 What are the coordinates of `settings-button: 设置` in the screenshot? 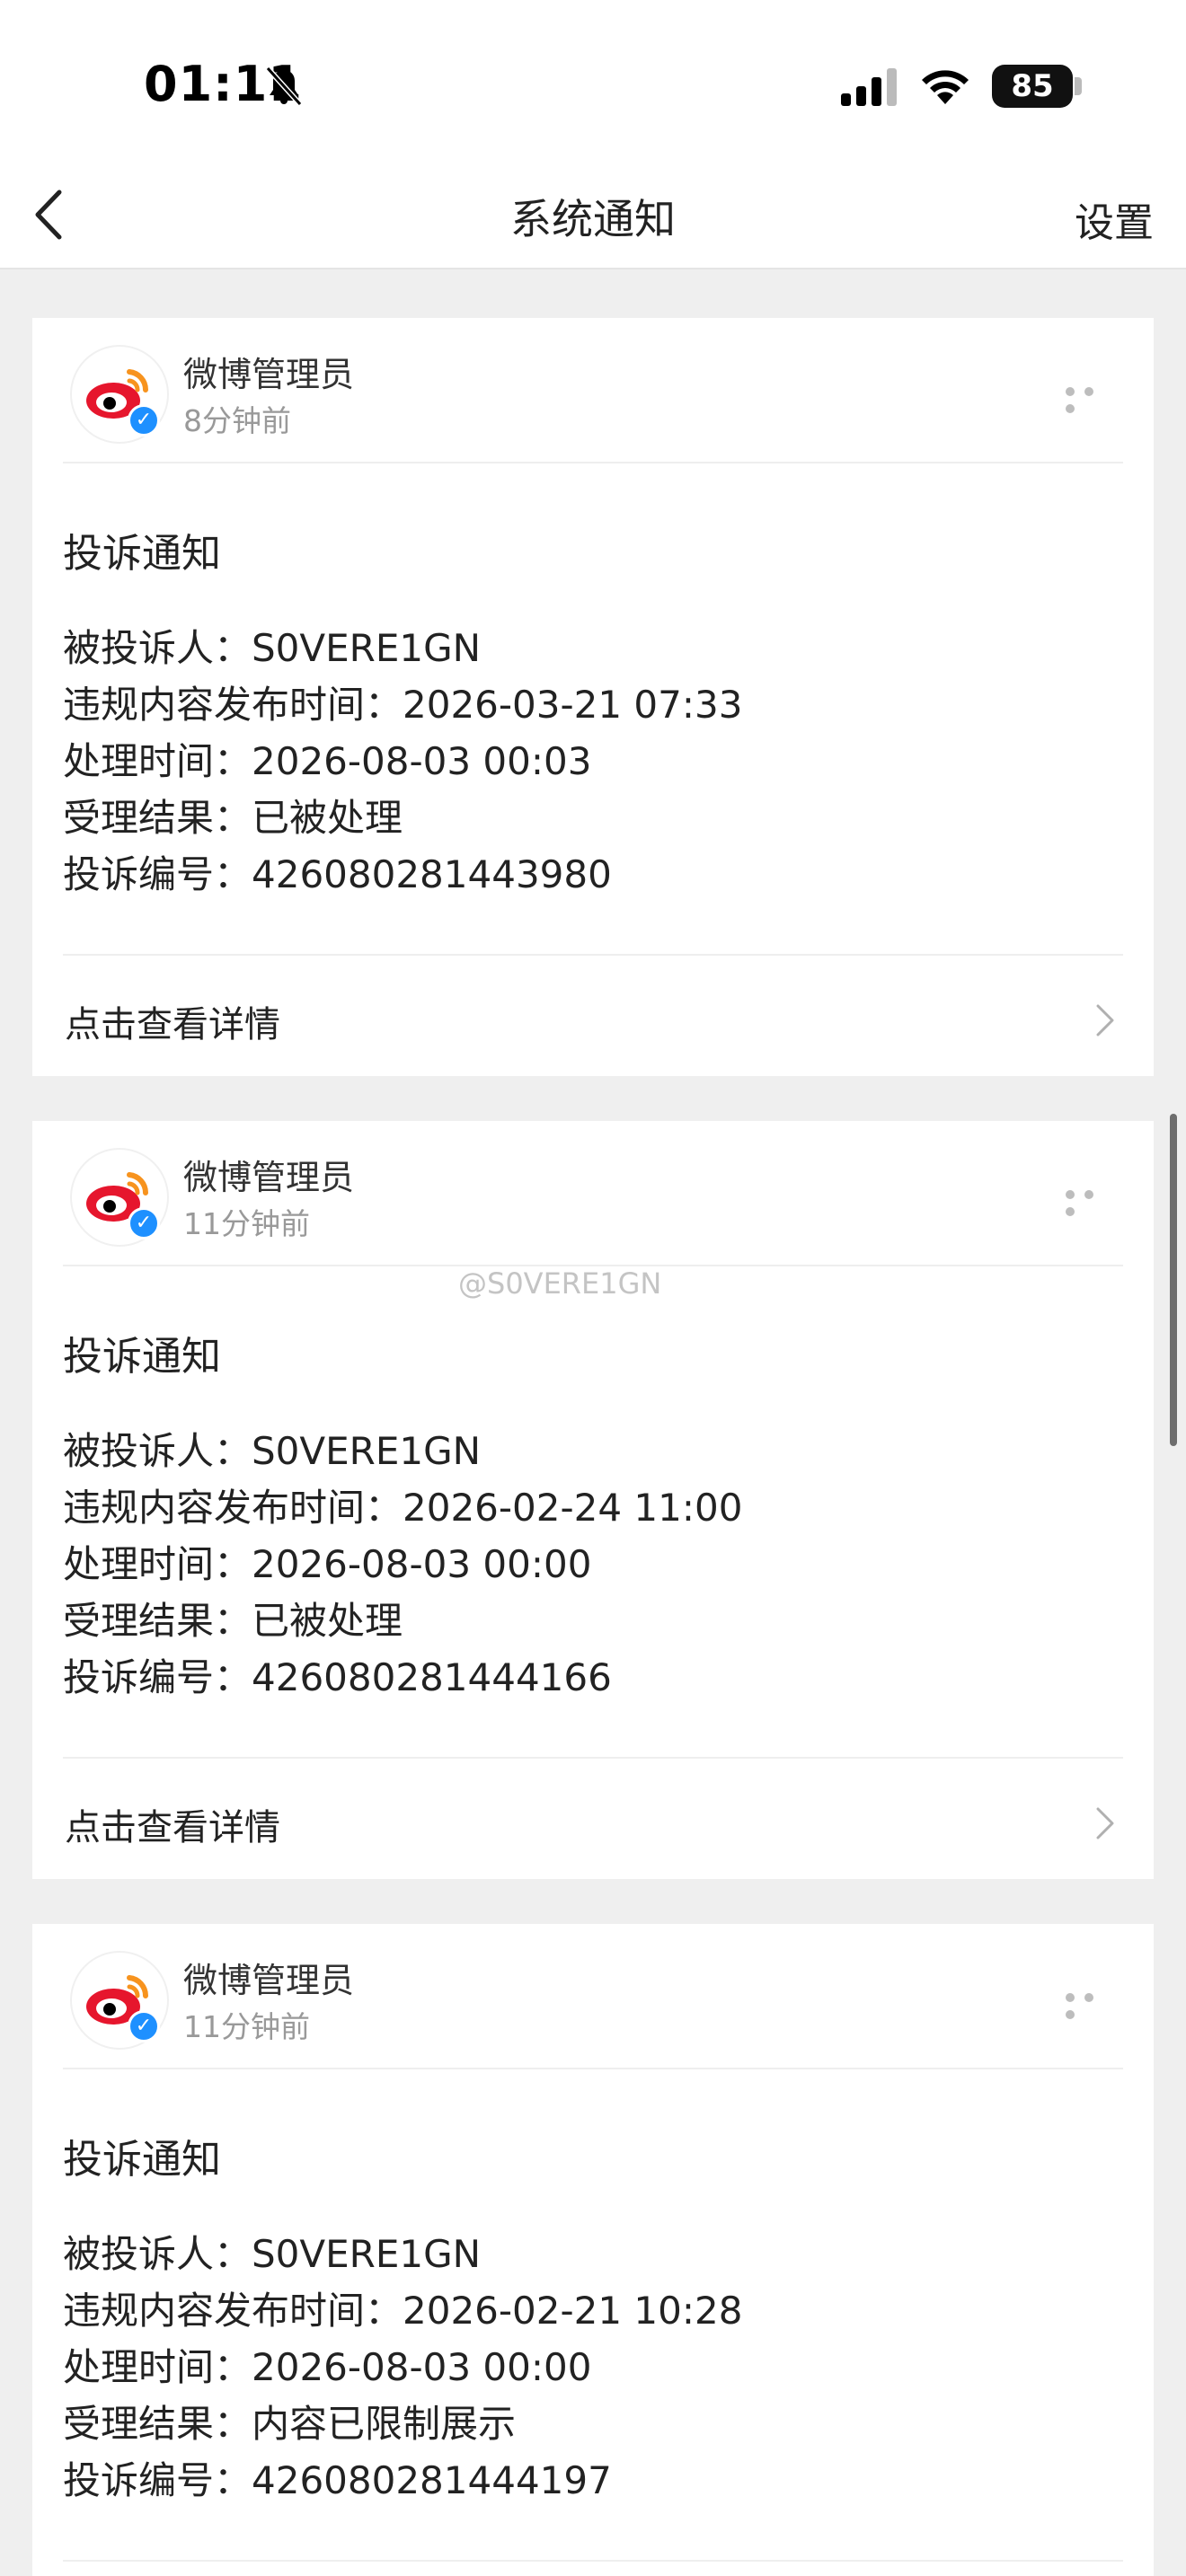 It's located at (1114, 219).